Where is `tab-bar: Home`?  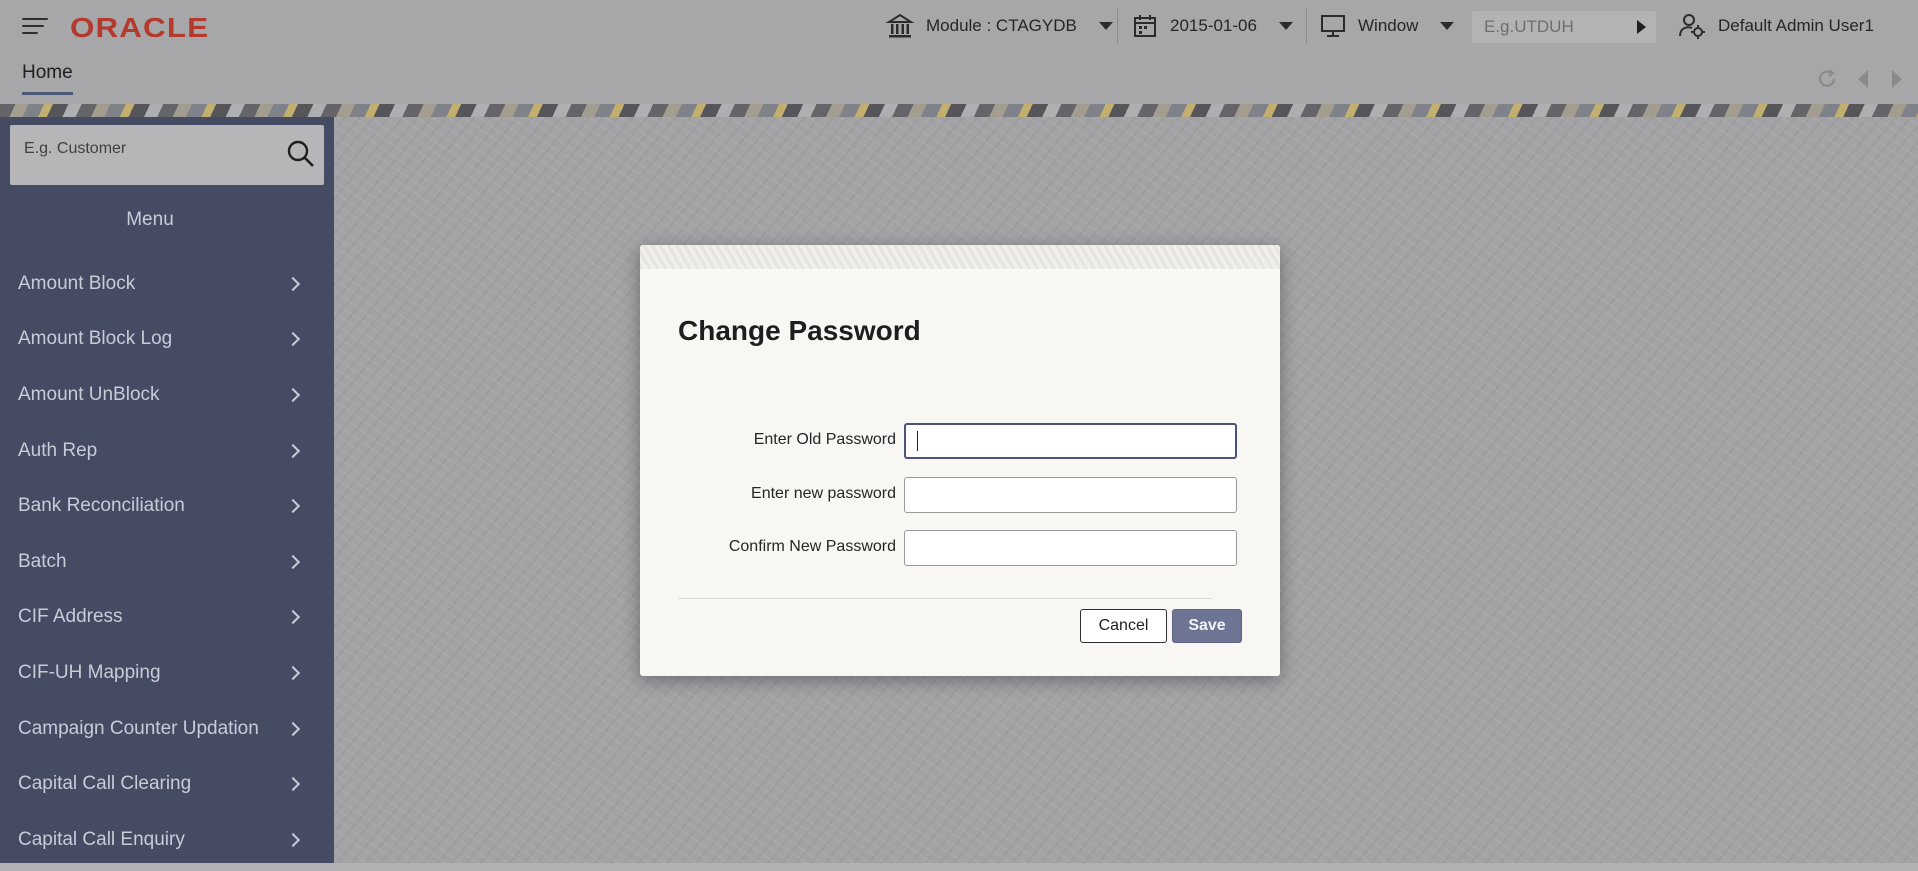
tab-bar: Home is located at coordinates (959, 78).